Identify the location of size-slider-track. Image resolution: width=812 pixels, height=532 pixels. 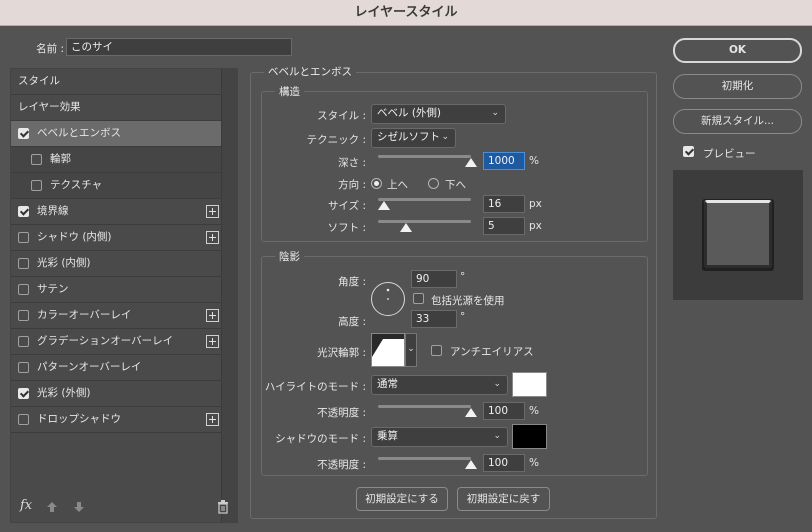
(424, 199).